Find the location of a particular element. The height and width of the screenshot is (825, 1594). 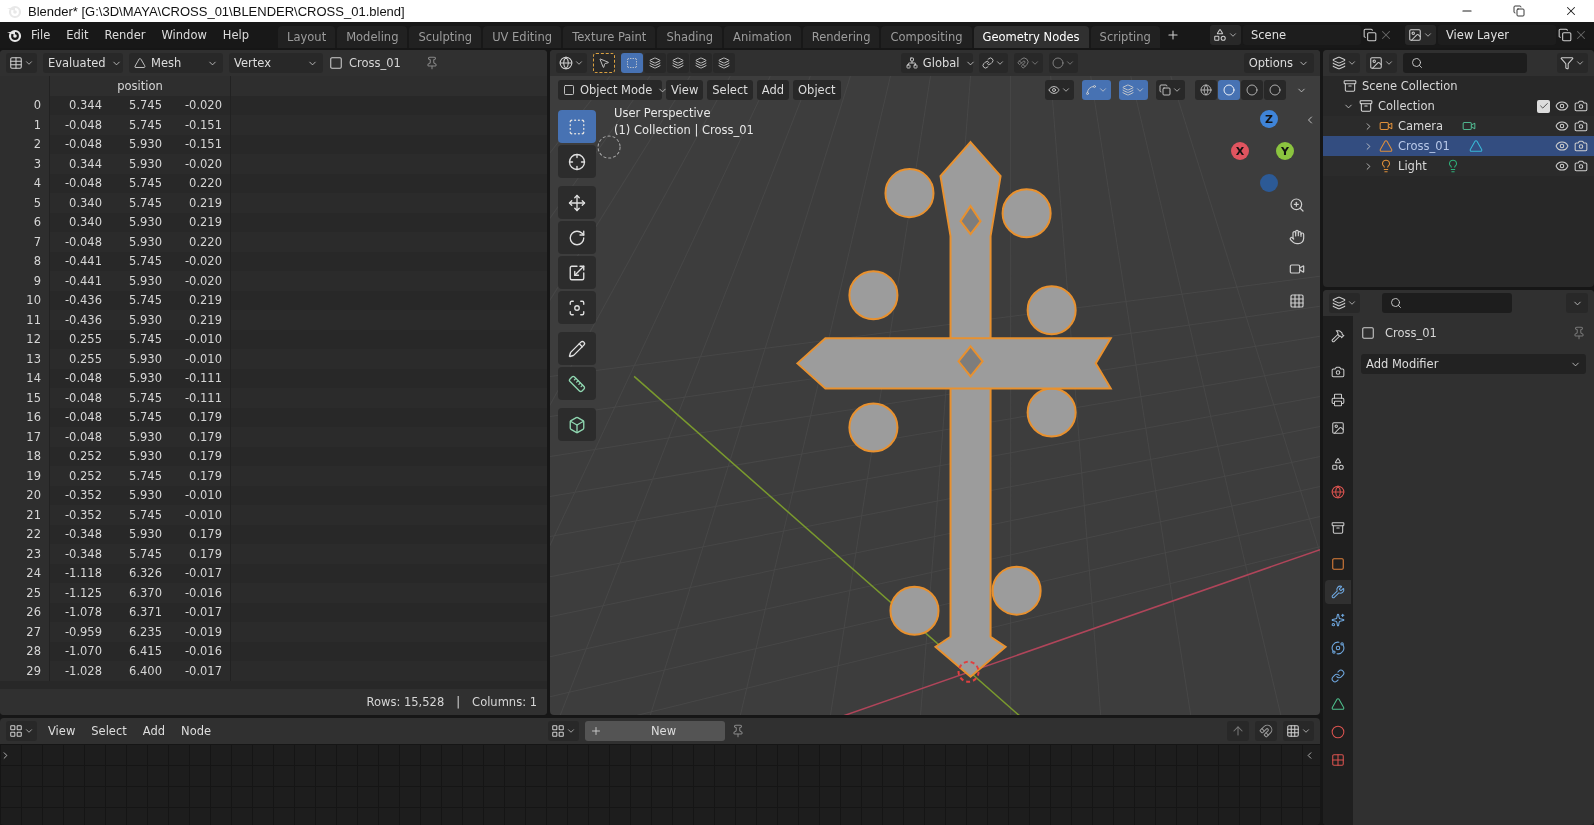

image-icon is located at coordinates (1376, 63).